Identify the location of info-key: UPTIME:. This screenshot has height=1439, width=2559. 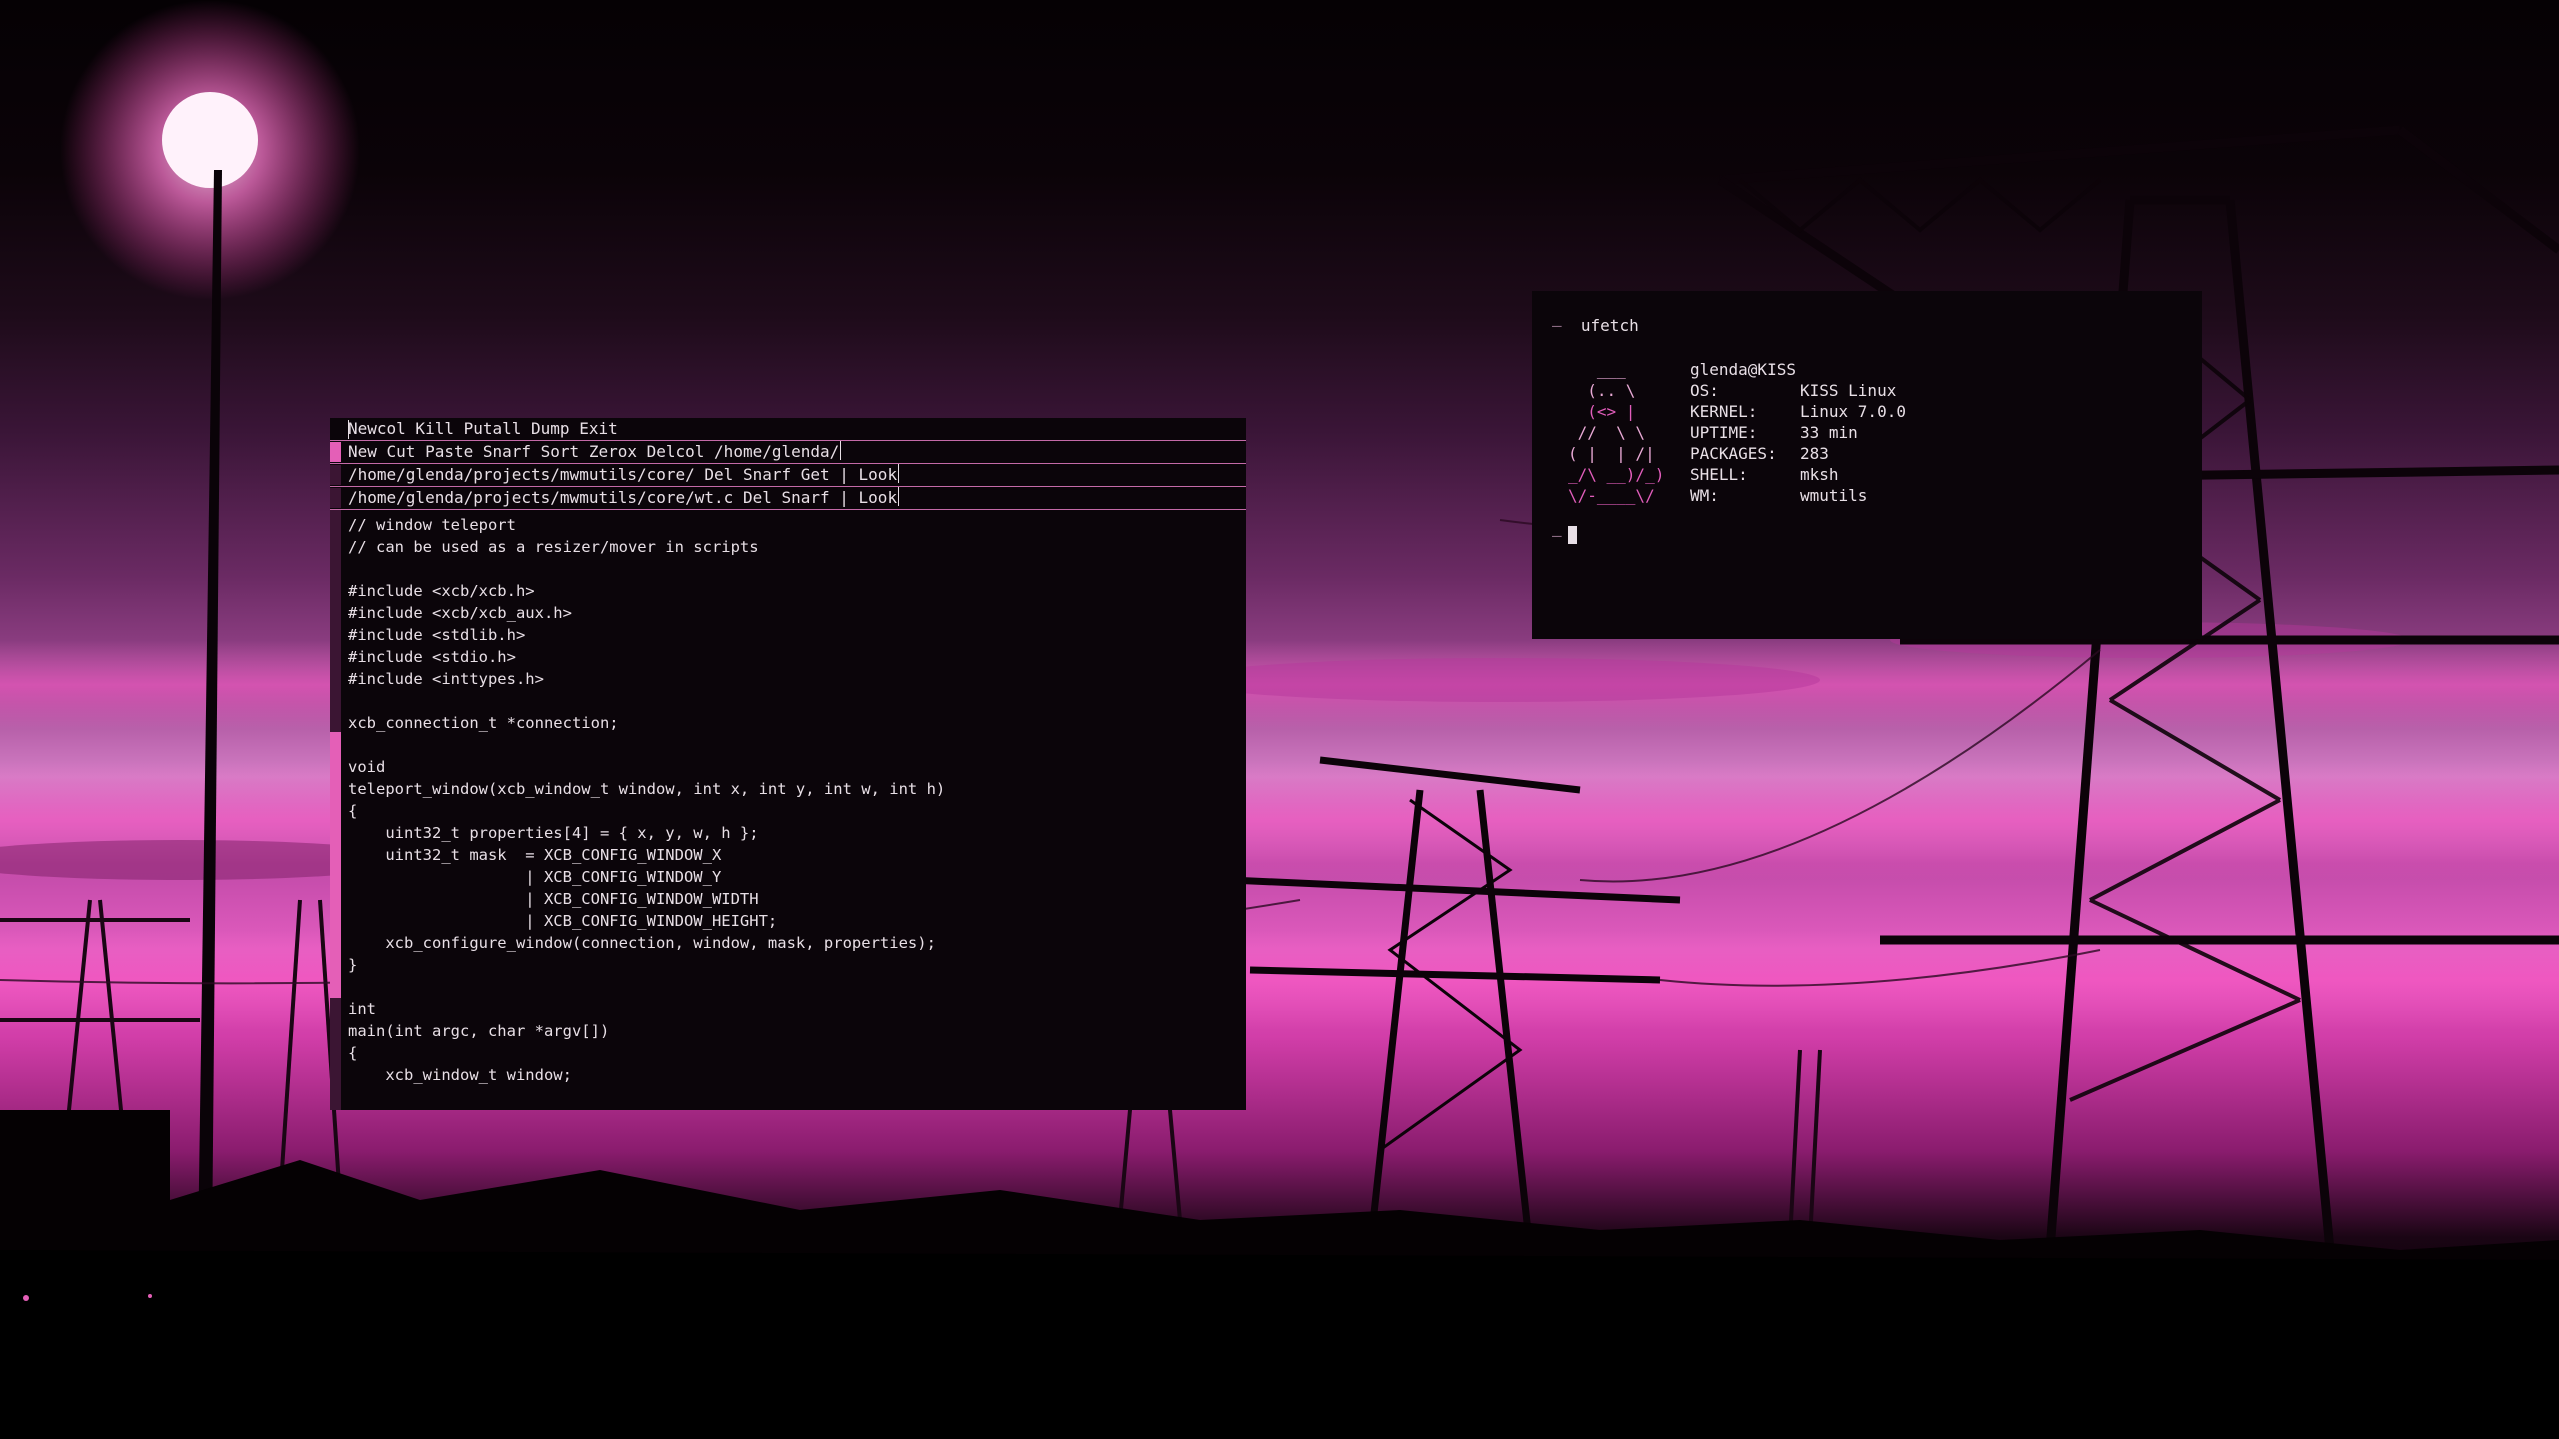
(1724, 432).